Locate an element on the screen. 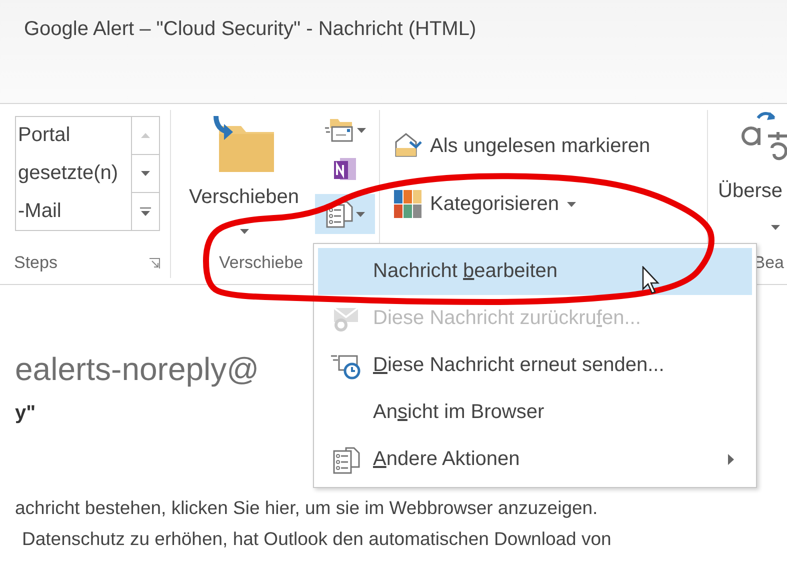 The height and width of the screenshot is (567, 787). translate-button: Überse is located at coordinates (752, 191).